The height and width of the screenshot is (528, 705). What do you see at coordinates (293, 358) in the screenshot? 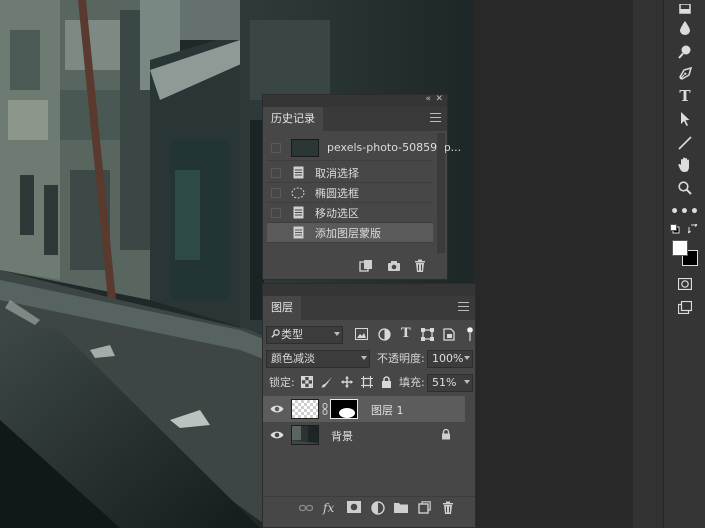
I see `blend-mode-value: 颜色减淡` at bounding box center [293, 358].